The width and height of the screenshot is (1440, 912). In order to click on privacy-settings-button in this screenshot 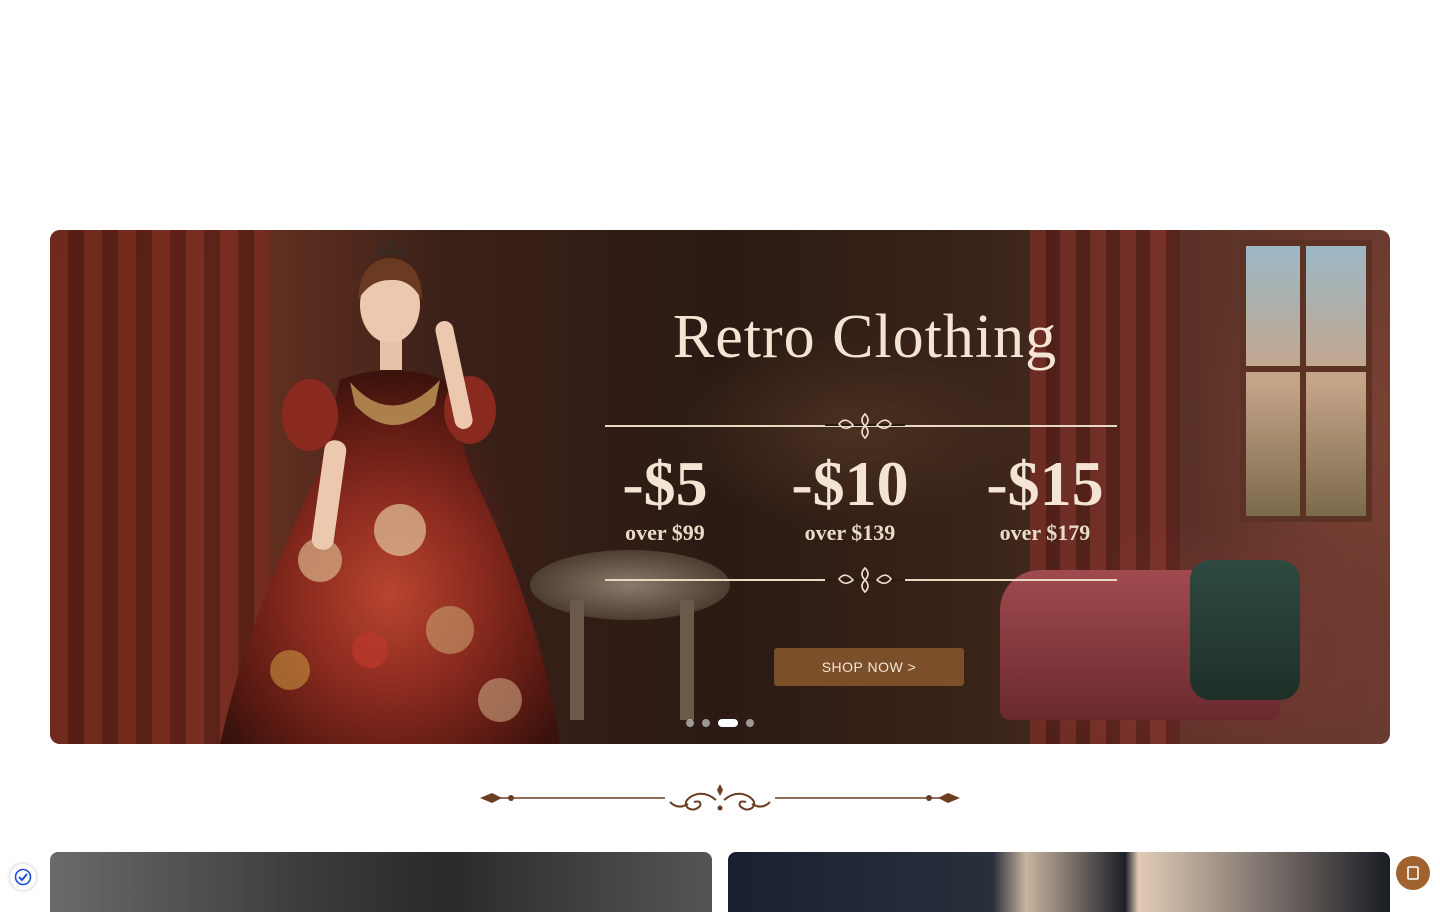, I will do `click(23, 877)`.